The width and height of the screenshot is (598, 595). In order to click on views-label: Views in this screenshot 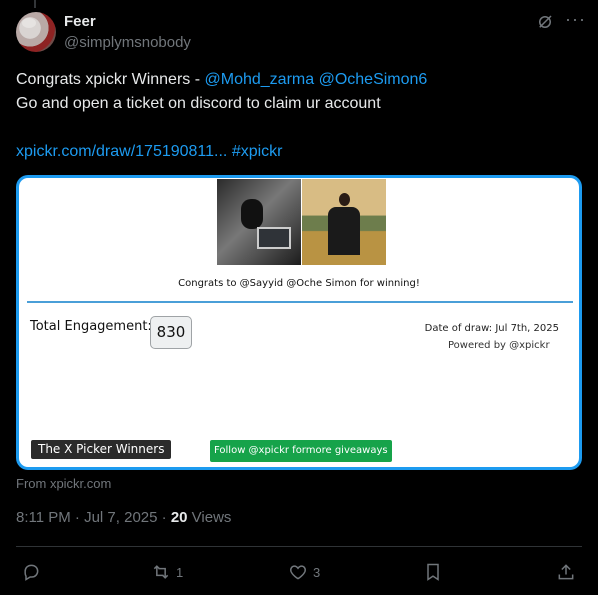, I will do `click(209, 517)`.